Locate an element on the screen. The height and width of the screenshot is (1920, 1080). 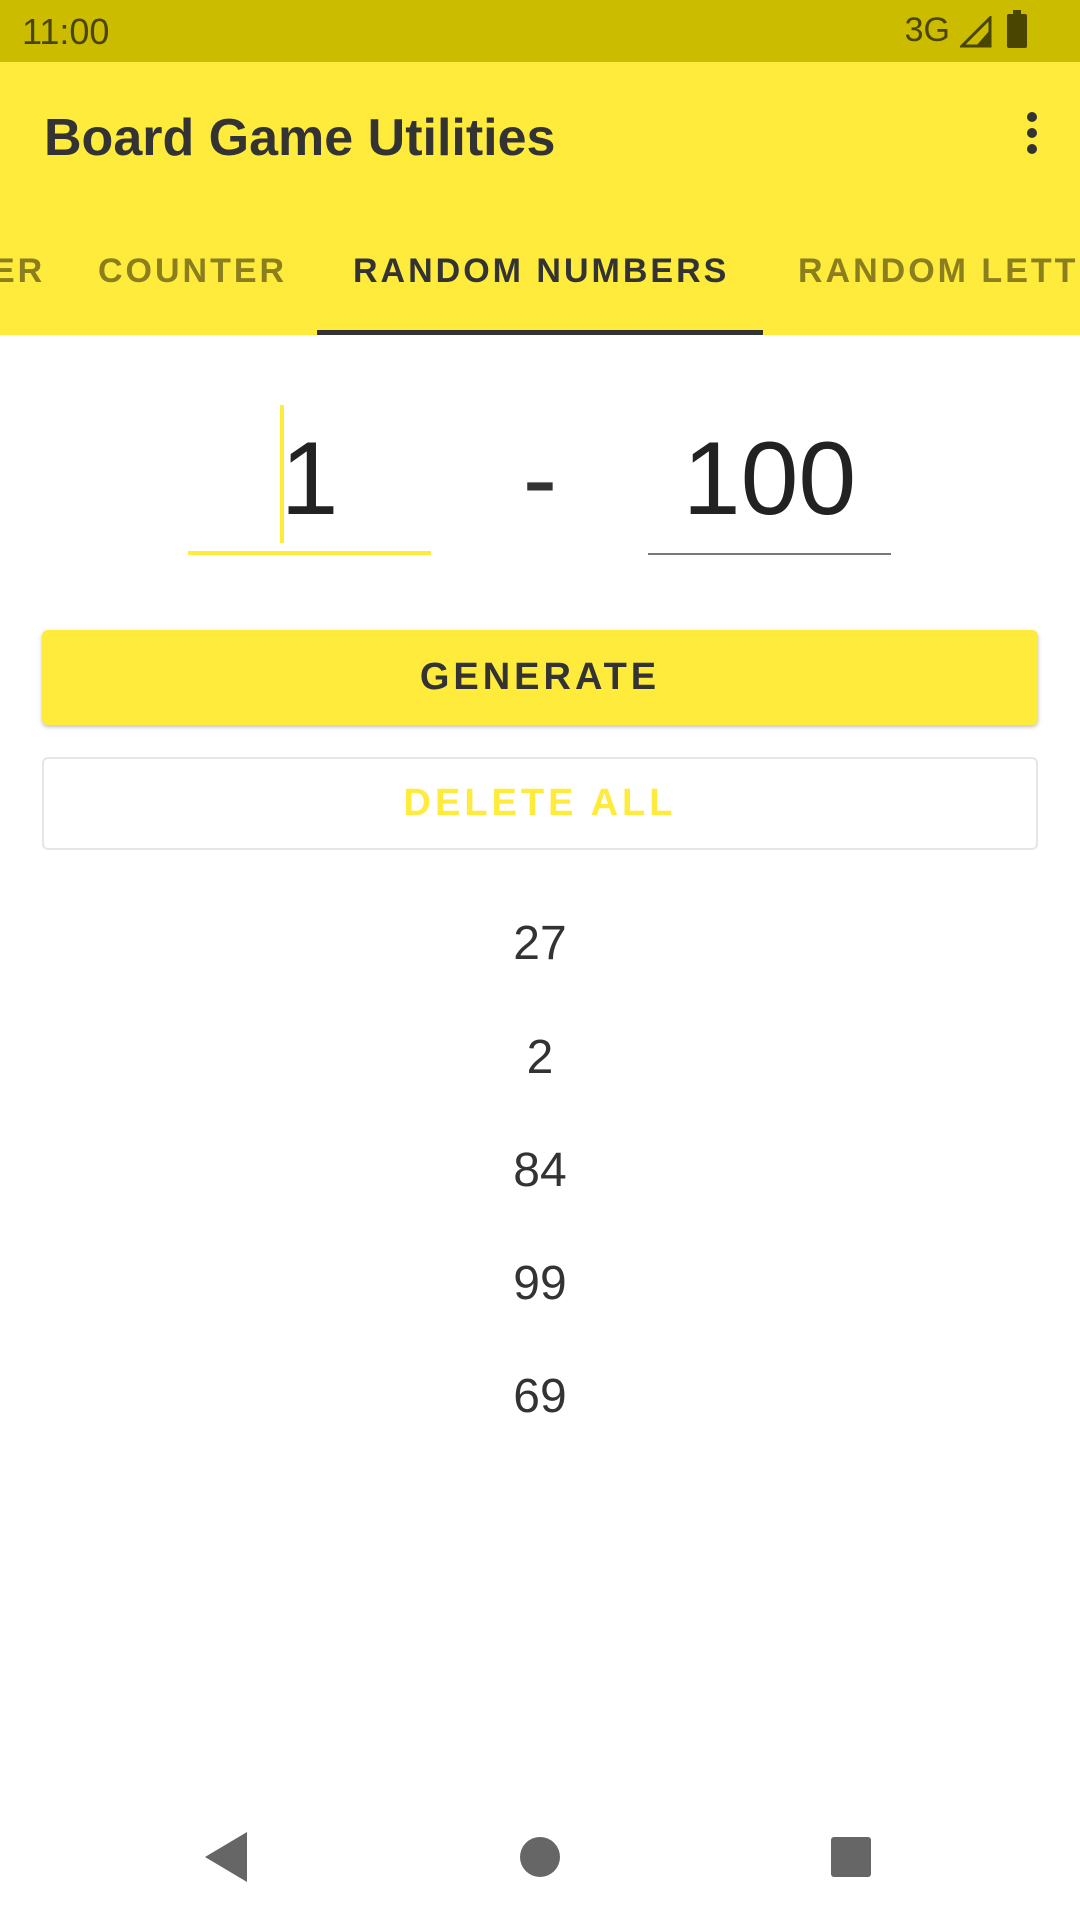
status-time: 11:00 is located at coordinates (66, 31).